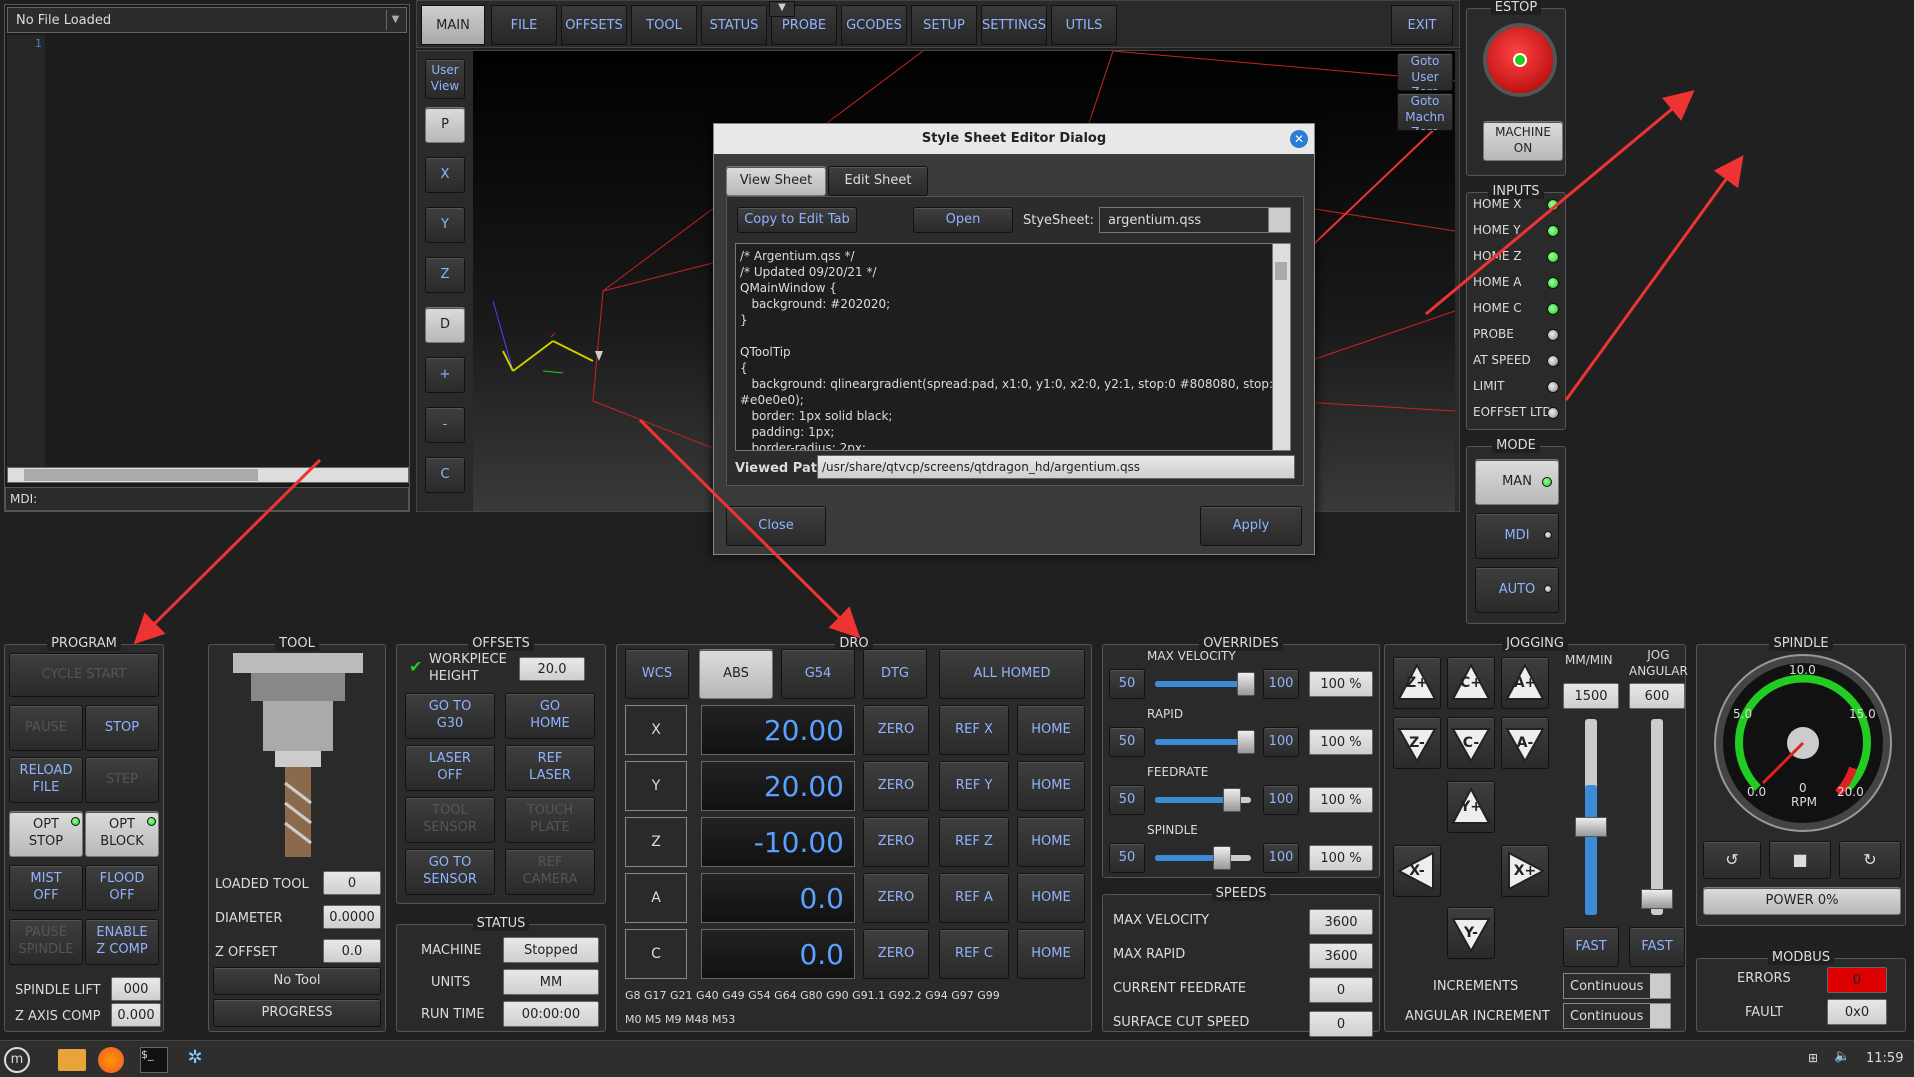  What do you see at coordinates (207, 20) in the screenshot?
I see `file-combobox: No File Loaded ▼` at bounding box center [207, 20].